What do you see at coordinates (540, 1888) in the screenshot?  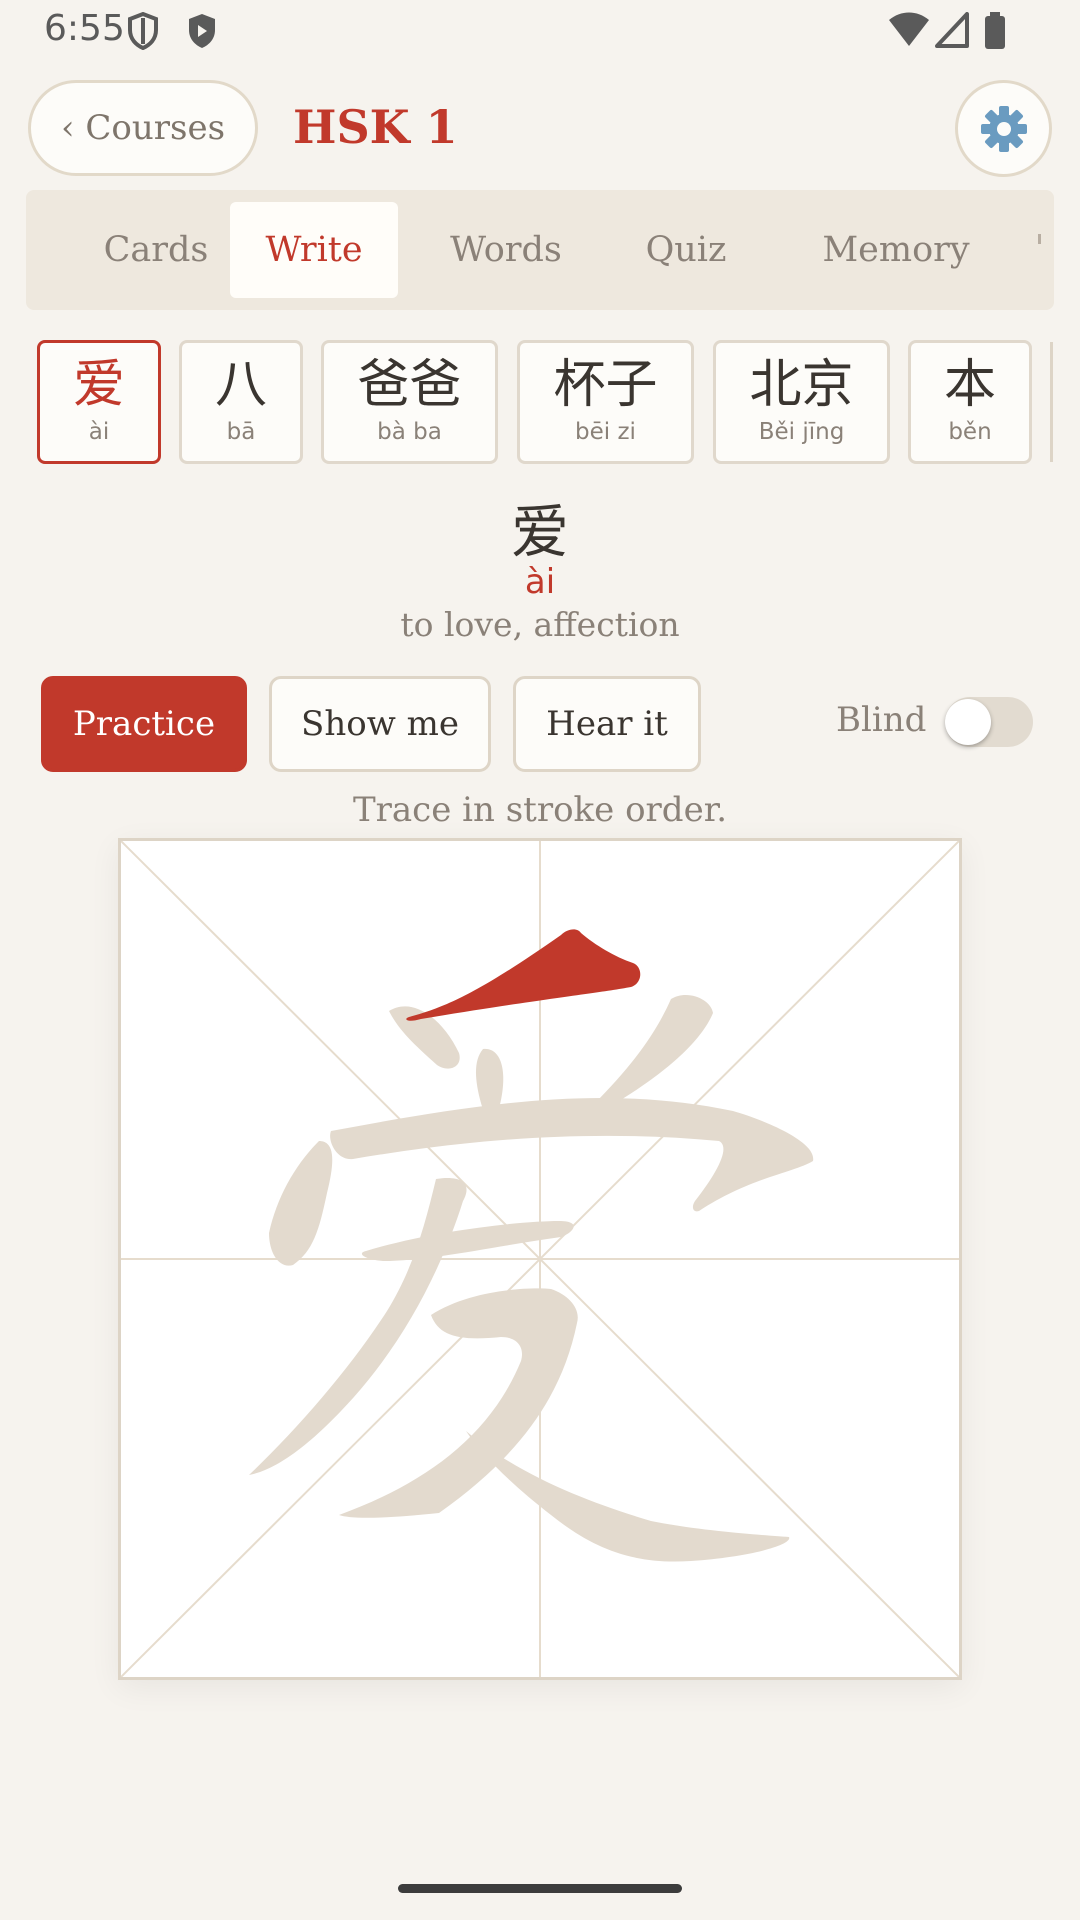 I see `home-indicator` at bounding box center [540, 1888].